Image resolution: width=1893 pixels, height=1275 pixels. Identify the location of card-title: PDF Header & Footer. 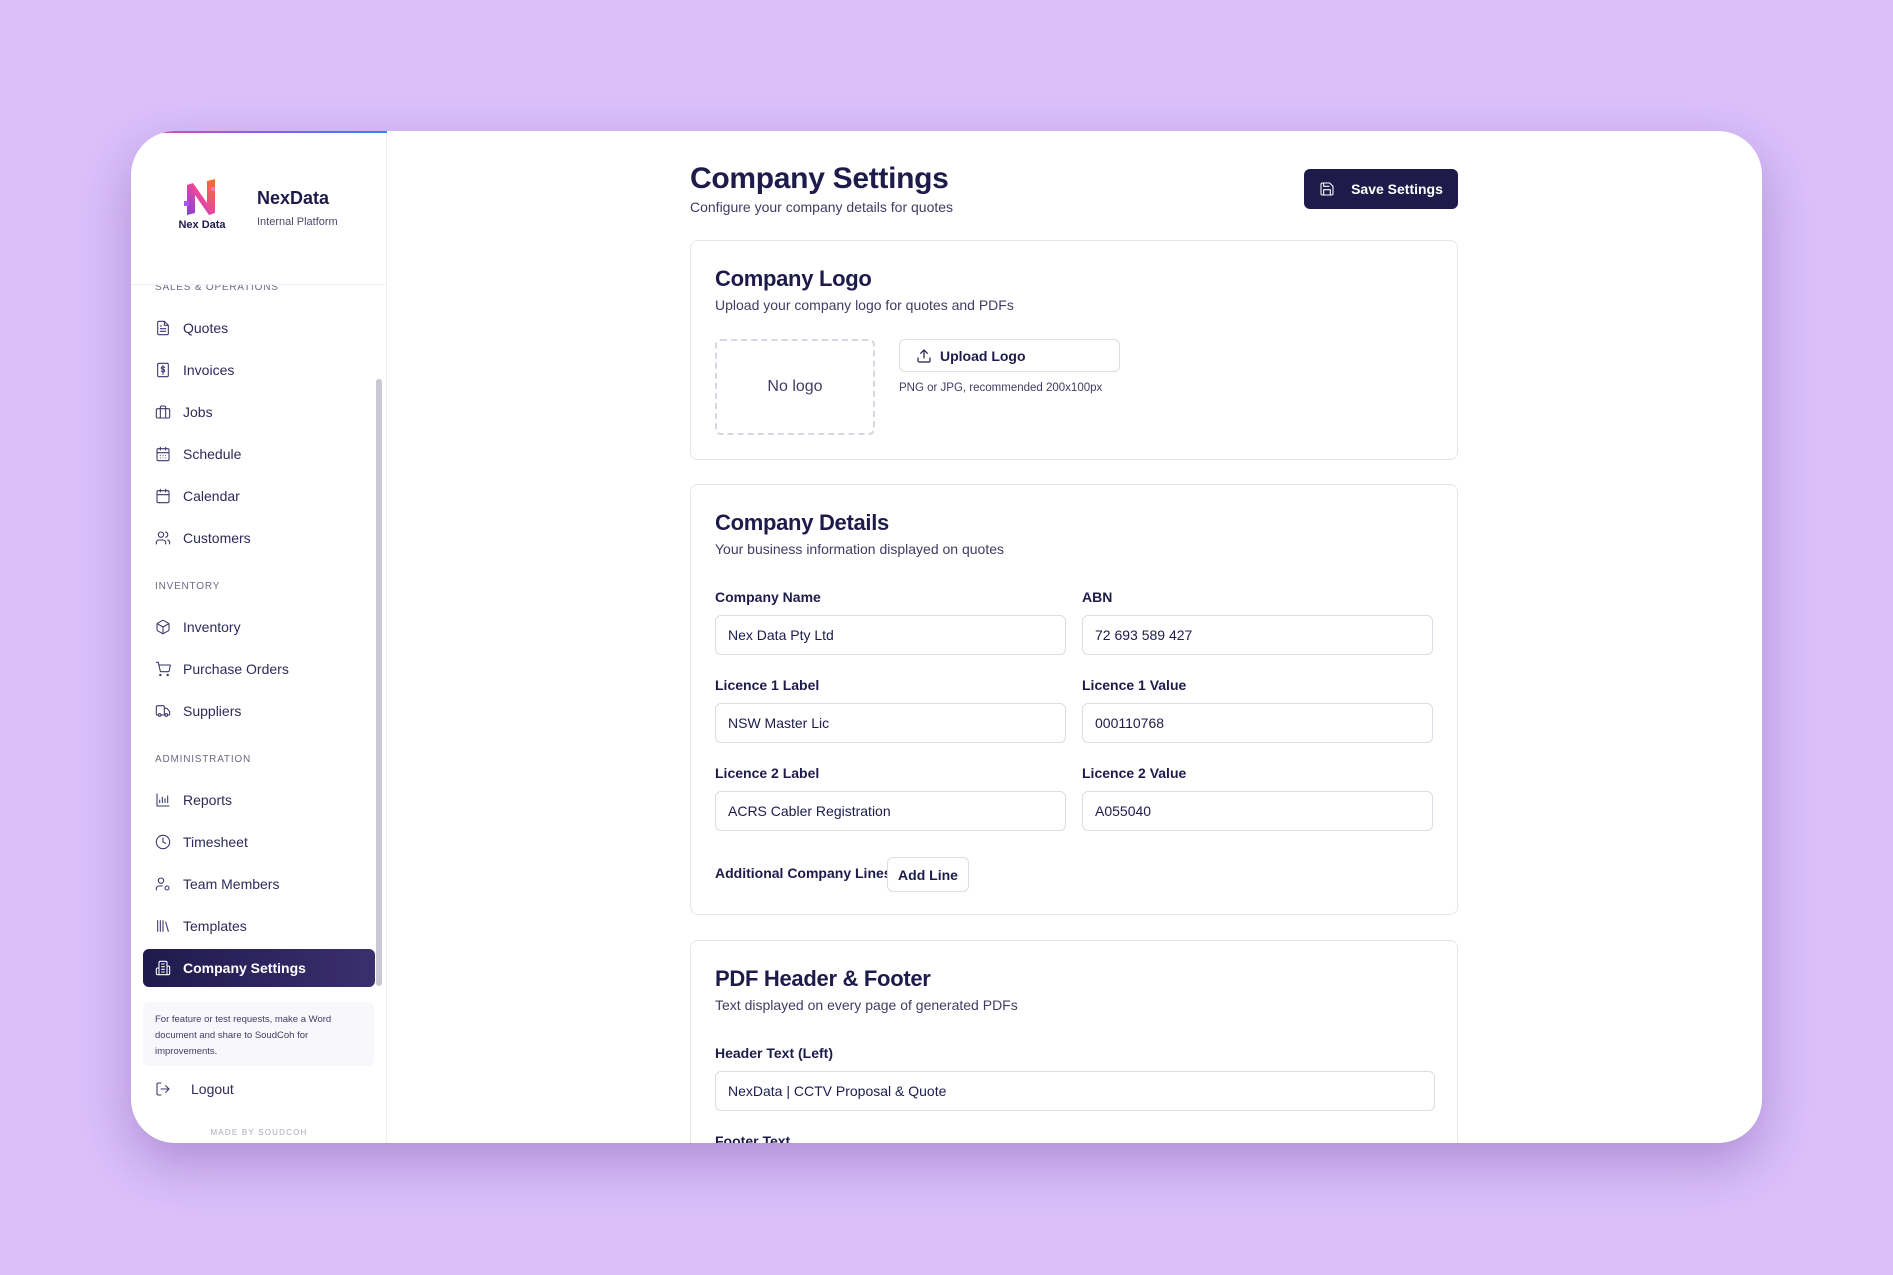
(823, 978).